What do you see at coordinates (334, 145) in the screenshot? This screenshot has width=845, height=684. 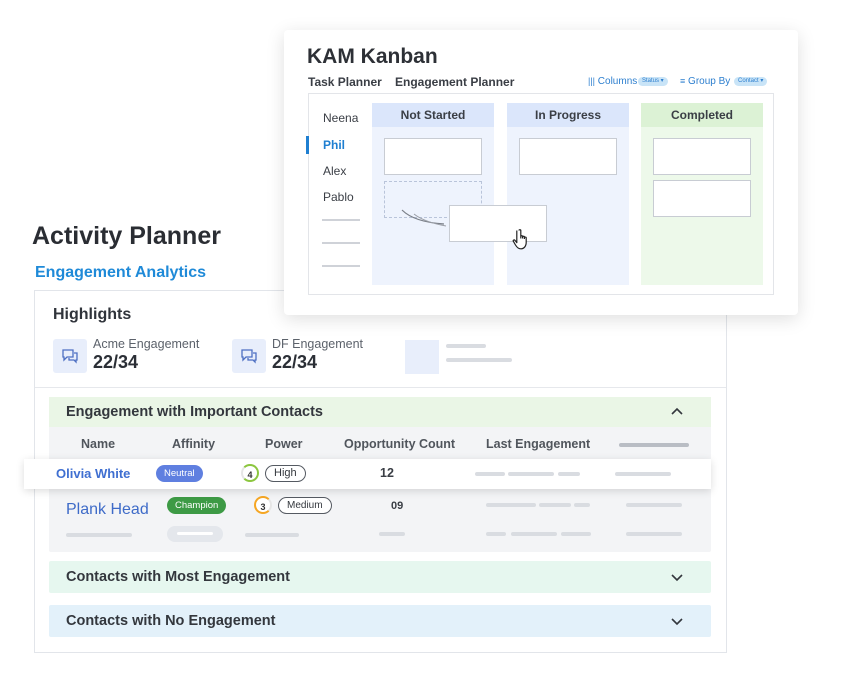 I see `person-phil: Phil` at bounding box center [334, 145].